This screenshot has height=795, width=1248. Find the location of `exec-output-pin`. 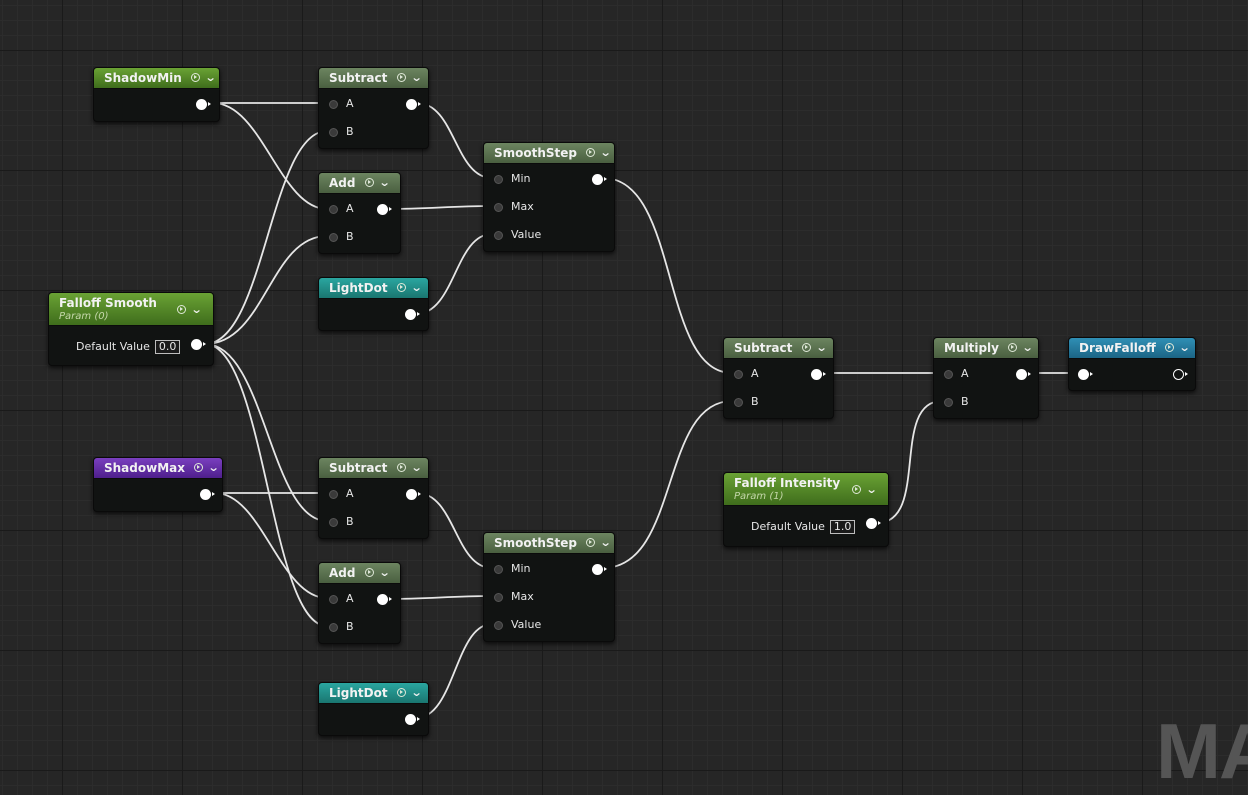

exec-output-pin is located at coordinates (1180, 374).